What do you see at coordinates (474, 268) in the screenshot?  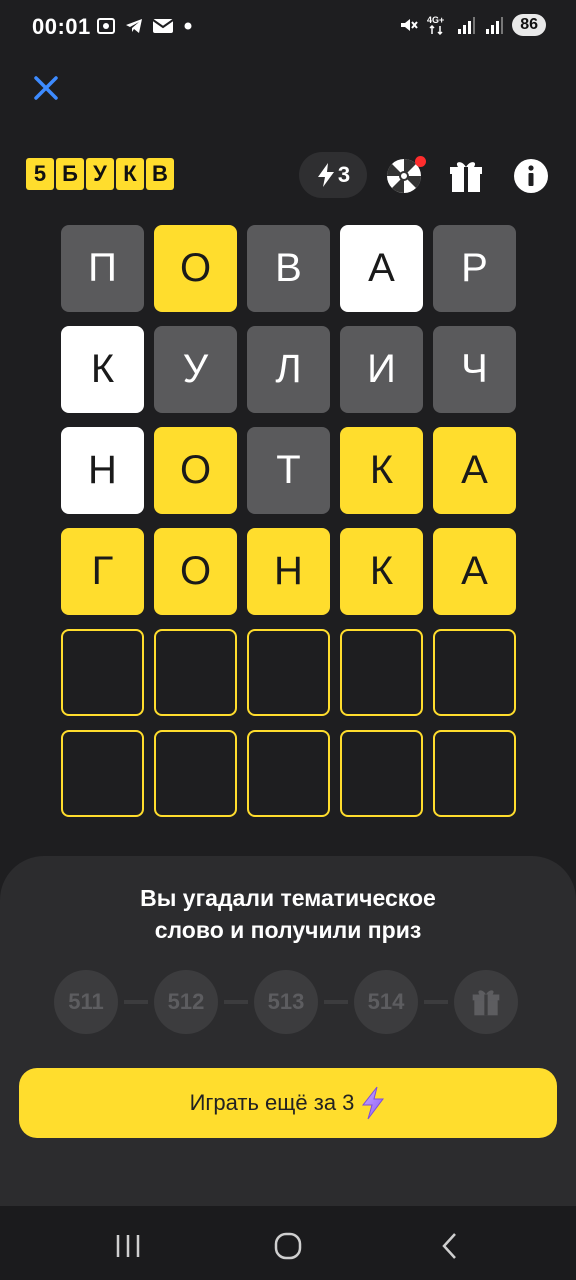 I see `letter-tile: Р` at bounding box center [474, 268].